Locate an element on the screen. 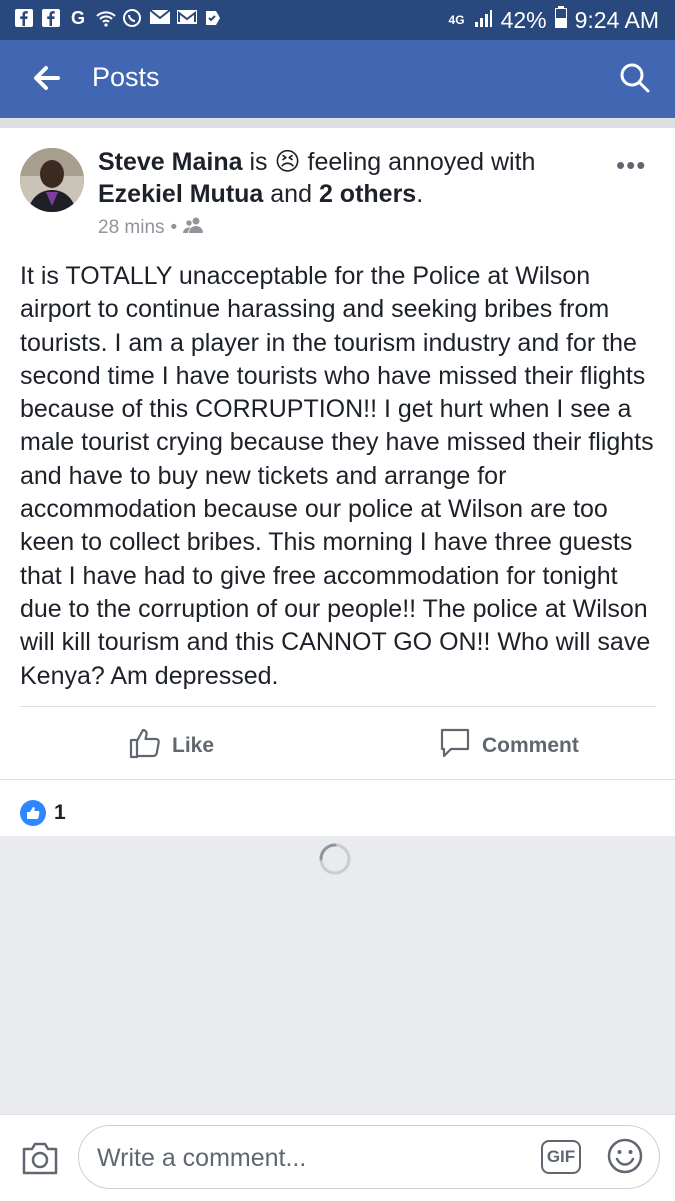 Image resolution: width=675 pixels, height=1201 pixels. page-title: Posts is located at coordinates (126, 77).